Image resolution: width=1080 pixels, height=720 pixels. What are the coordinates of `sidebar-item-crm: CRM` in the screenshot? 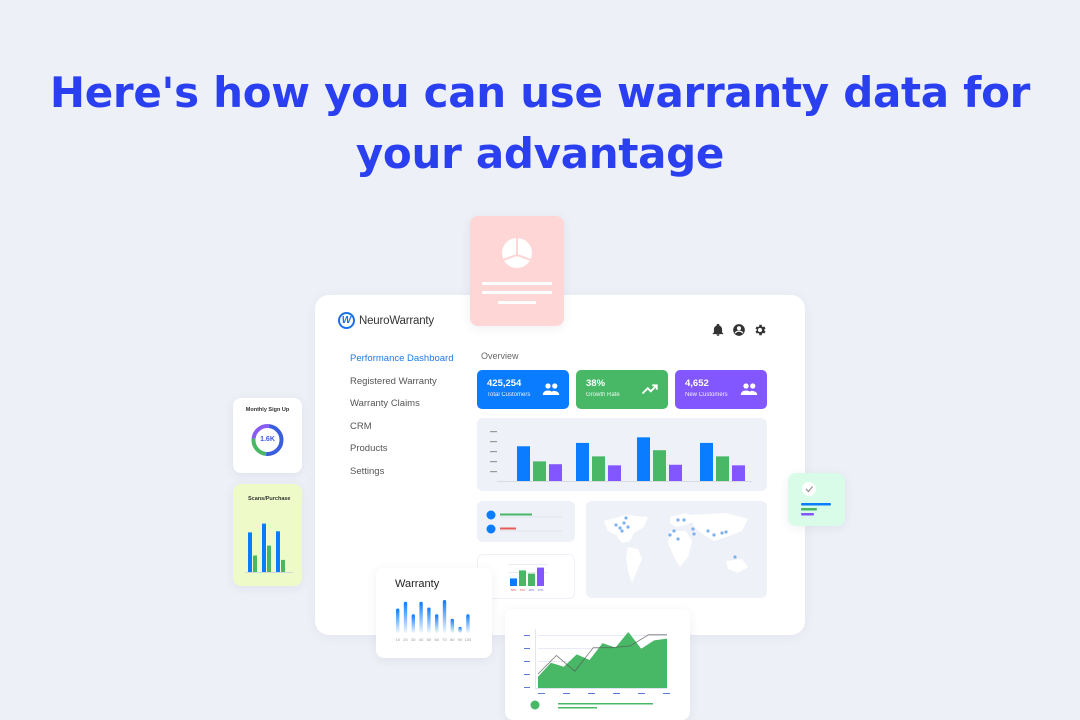 It's located at (402, 431).